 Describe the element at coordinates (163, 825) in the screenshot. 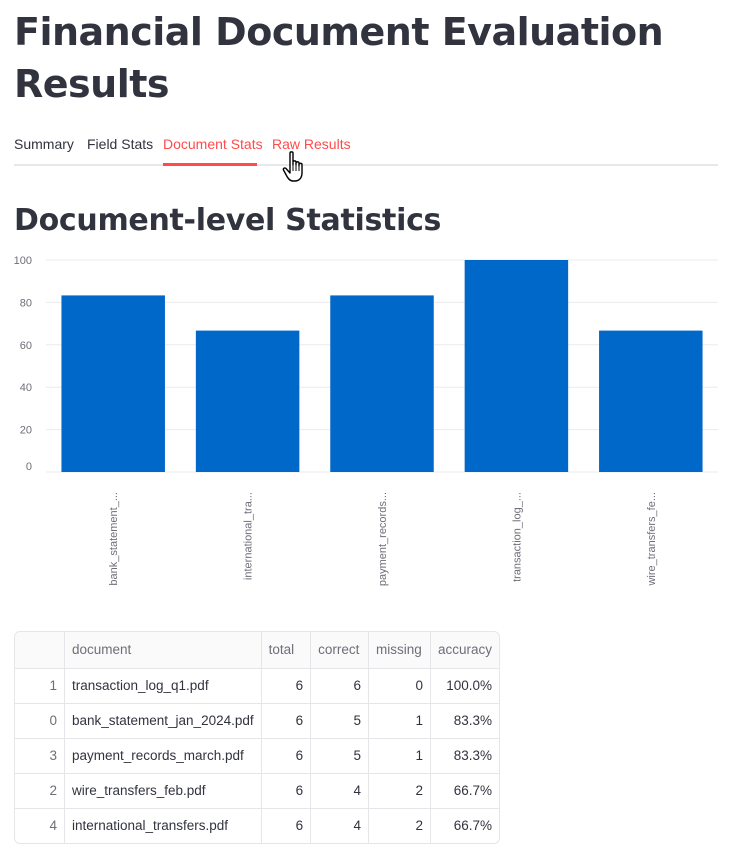

I see `cell-document: international_transfers.pdf` at that location.